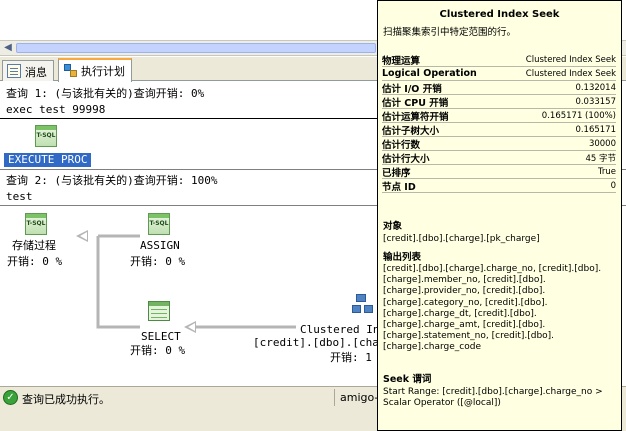 The width and height of the screenshot is (626, 431). What do you see at coordinates (499, 60) in the screenshot?
I see `tooltip-row: 物理运算 Clustered Index Seek` at bounding box center [499, 60].